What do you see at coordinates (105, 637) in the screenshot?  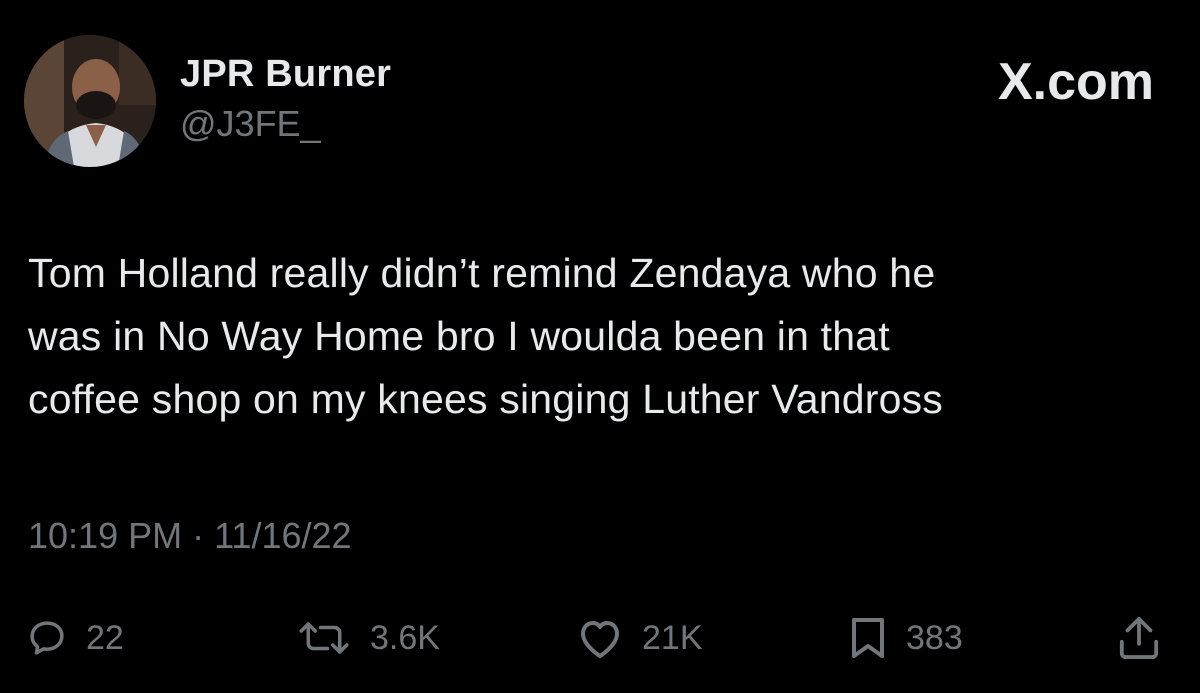 I see `reply-count: 22` at bounding box center [105, 637].